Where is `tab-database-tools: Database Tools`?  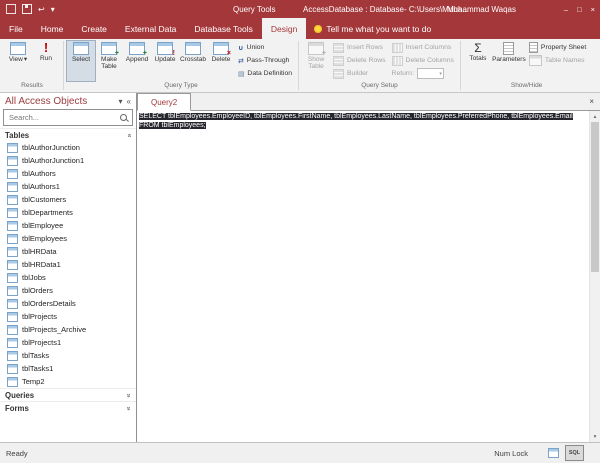
tab-database-tools: Database Tools is located at coordinates (223, 28).